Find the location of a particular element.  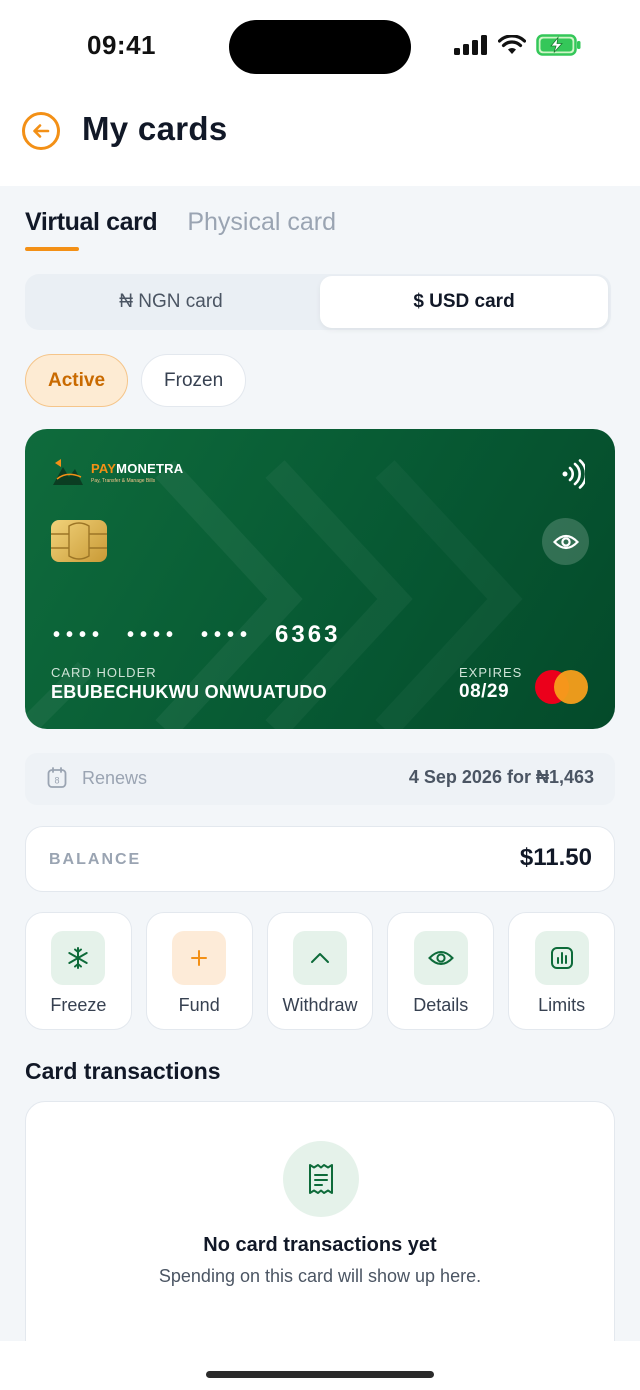

status-time: 09:41 is located at coordinates (121, 45).